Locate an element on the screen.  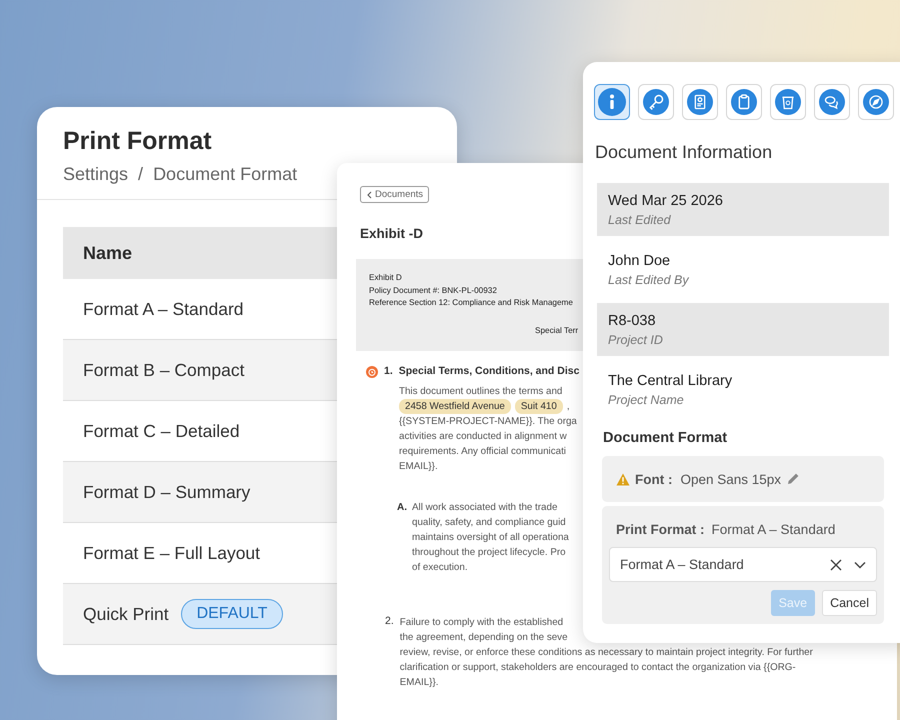
document-tab is located at coordinates (700, 102).